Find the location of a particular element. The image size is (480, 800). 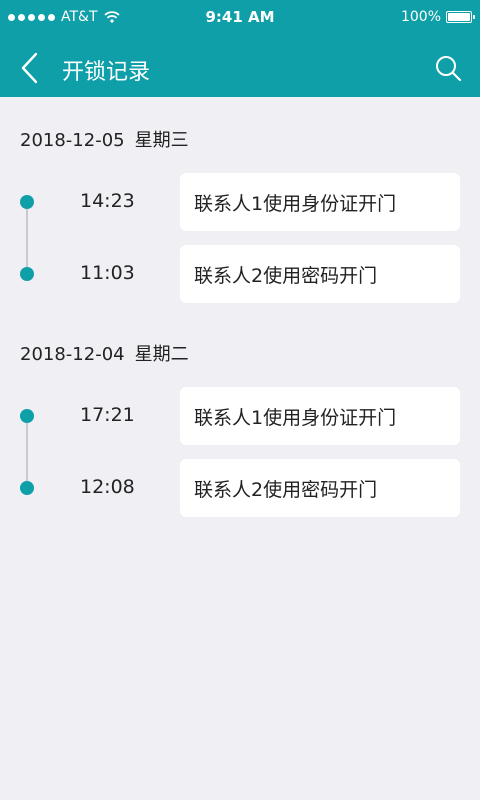

status-bar: AT&T 9:41 AM 100% is located at coordinates (240, 17).